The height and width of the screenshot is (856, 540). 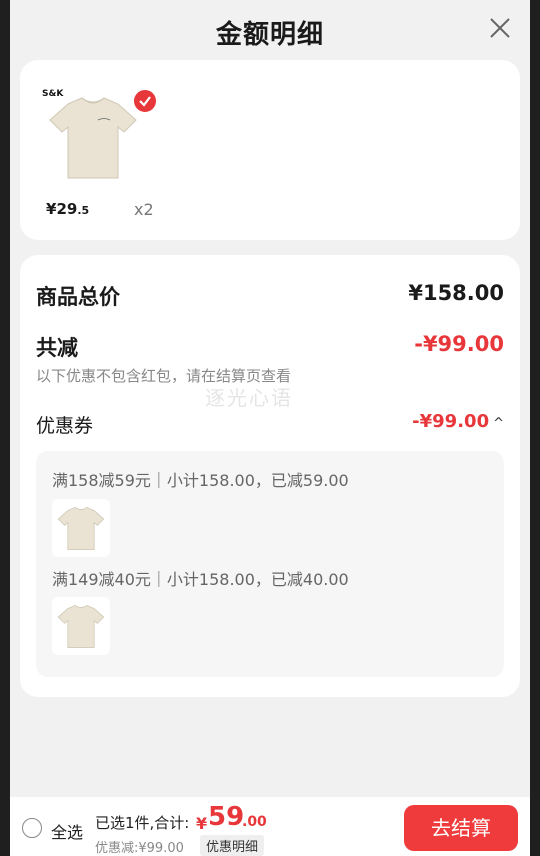 What do you see at coordinates (78, 297) in the screenshot?
I see `total-price-label: 商品总价` at bounding box center [78, 297].